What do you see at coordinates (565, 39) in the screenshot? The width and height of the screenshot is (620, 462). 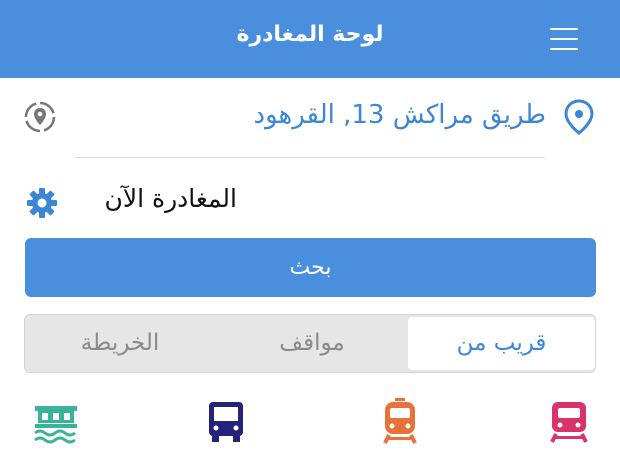 I see `hamburger-icon` at bounding box center [565, 39].